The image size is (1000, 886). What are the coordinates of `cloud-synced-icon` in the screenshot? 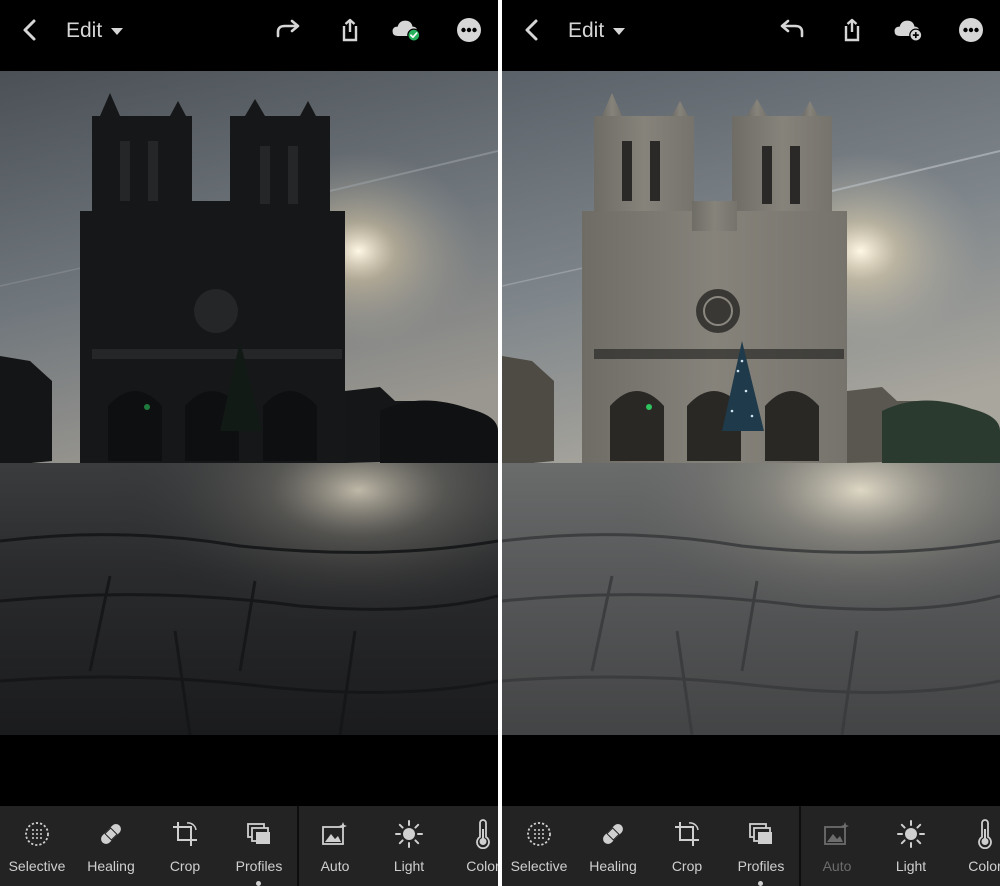 It's located at (407, 30).